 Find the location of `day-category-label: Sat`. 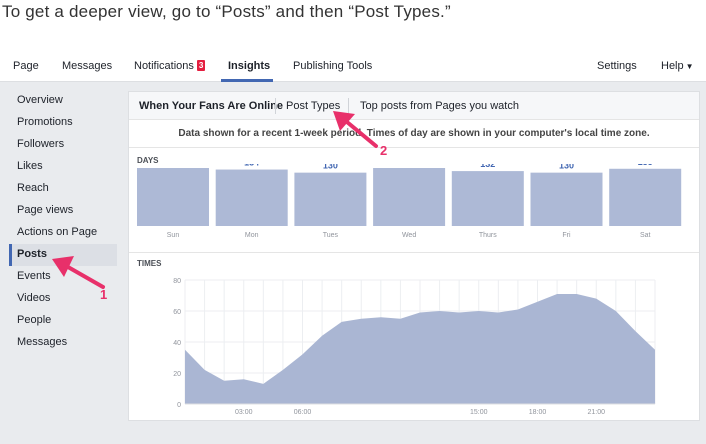

day-category-label: Sat is located at coordinates (645, 235).